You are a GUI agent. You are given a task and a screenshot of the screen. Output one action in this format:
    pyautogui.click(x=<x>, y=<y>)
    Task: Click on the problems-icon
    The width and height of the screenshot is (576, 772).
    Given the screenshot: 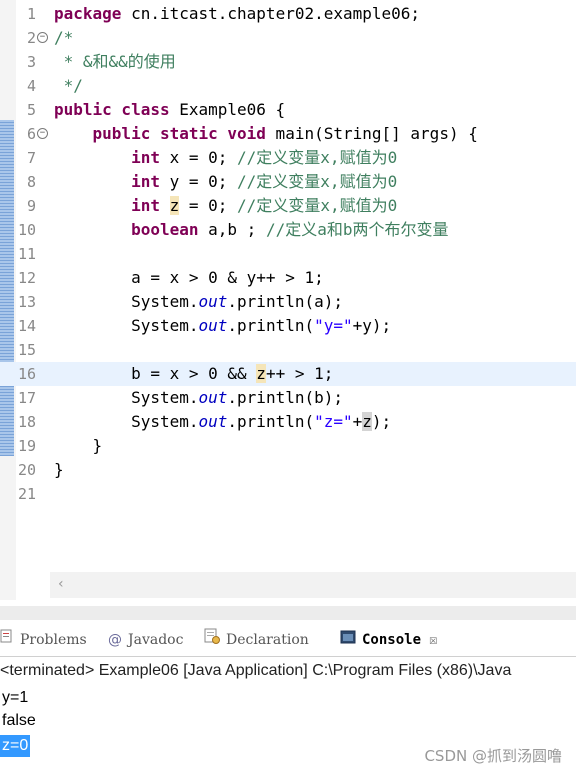 What is the action you would take?
    pyautogui.click(x=7, y=640)
    